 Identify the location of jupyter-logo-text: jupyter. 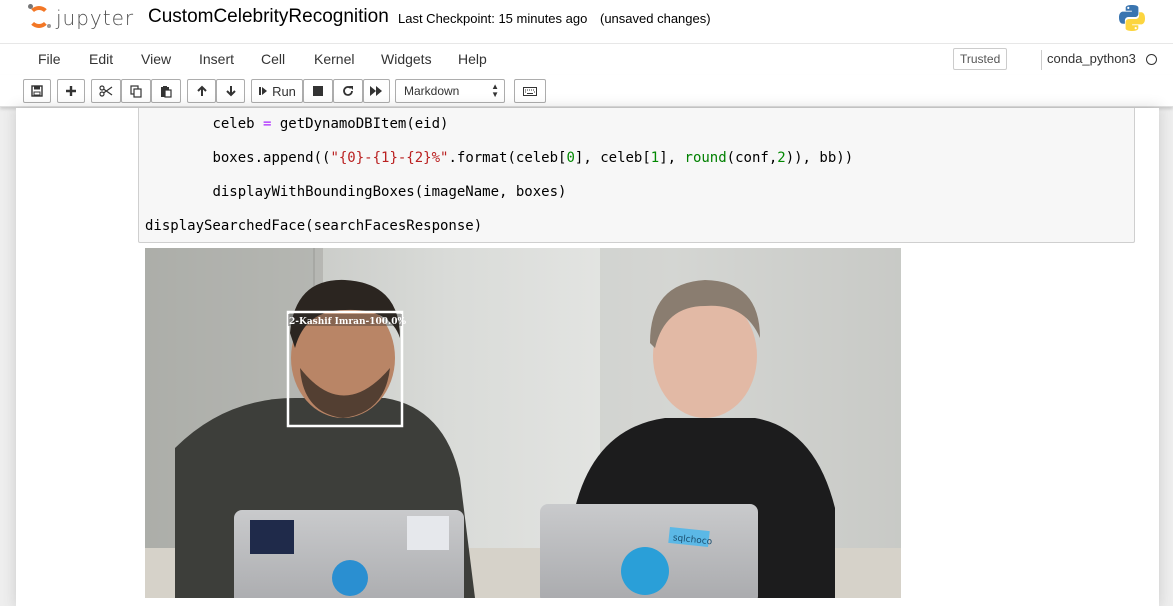
(95, 18).